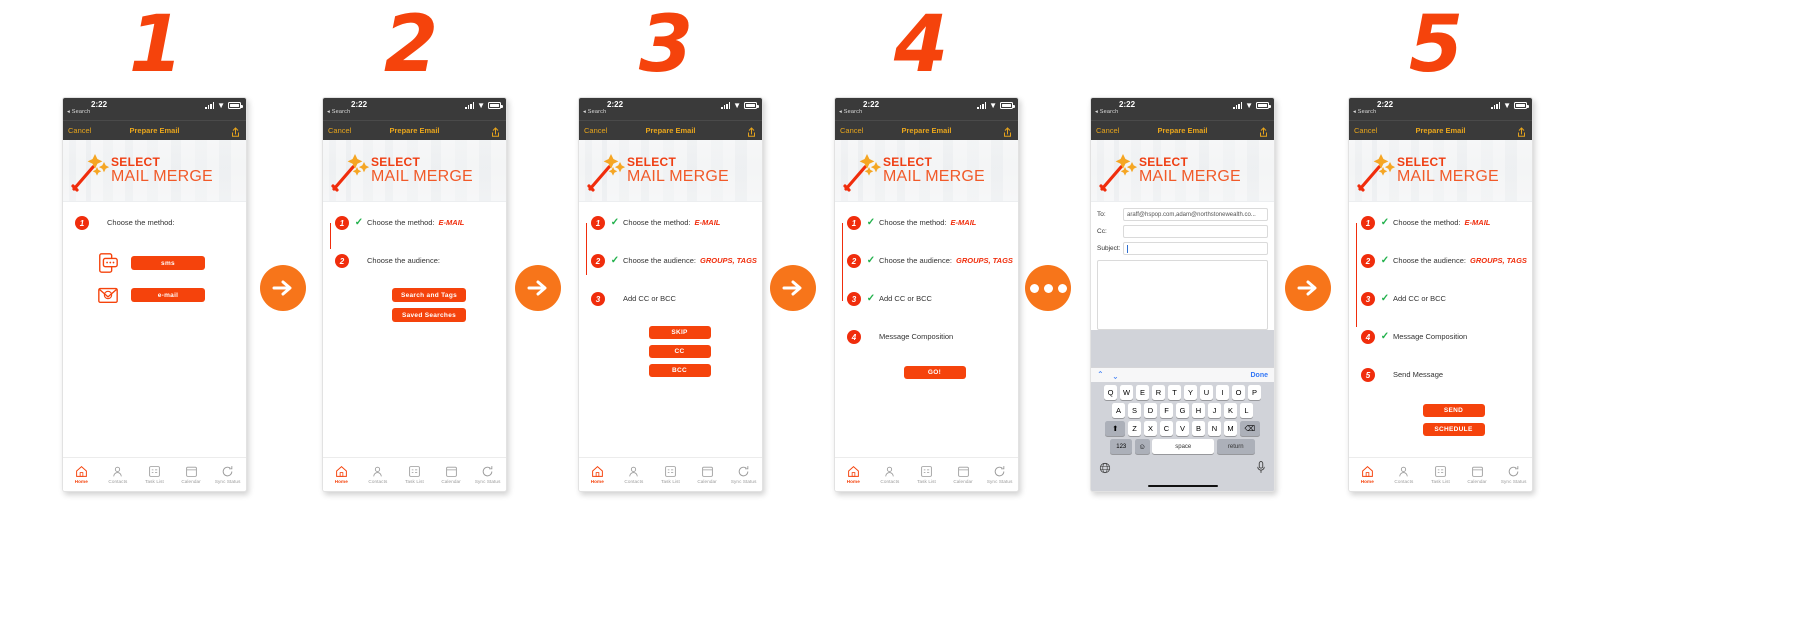 Image resolution: width=1800 pixels, height=630 pixels. What do you see at coordinates (1182, 410) in the screenshot?
I see `key-g: G` at bounding box center [1182, 410].